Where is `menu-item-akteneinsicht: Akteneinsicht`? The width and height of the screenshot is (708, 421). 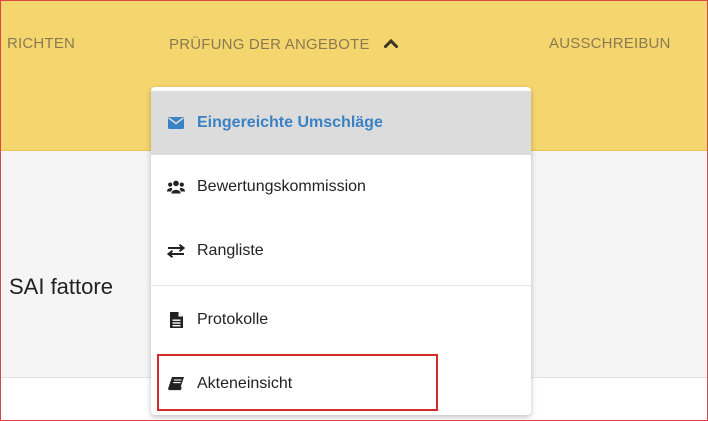
menu-item-akteneinsicht: Akteneinsicht is located at coordinates (341, 383).